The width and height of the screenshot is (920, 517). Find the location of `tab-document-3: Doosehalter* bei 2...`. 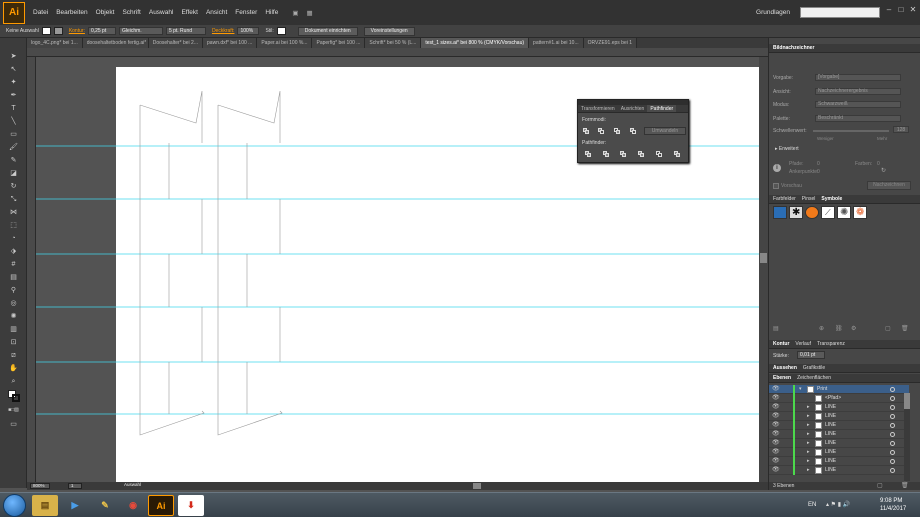

tab-document-3: Doosehalter* bei 2... is located at coordinates (176, 43).